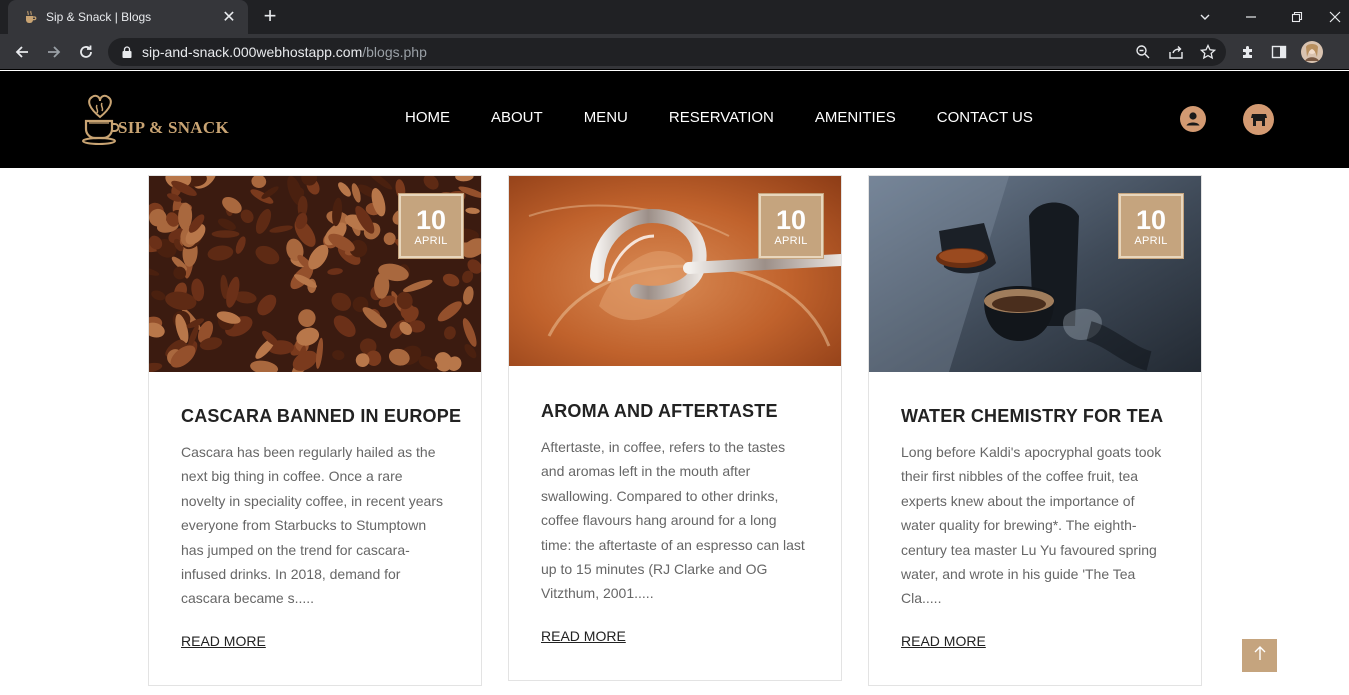 This screenshot has width=1349, height=695. What do you see at coordinates (1143, 52) in the screenshot?
I see `zoom-icon` at bounding box center [1143, 52].